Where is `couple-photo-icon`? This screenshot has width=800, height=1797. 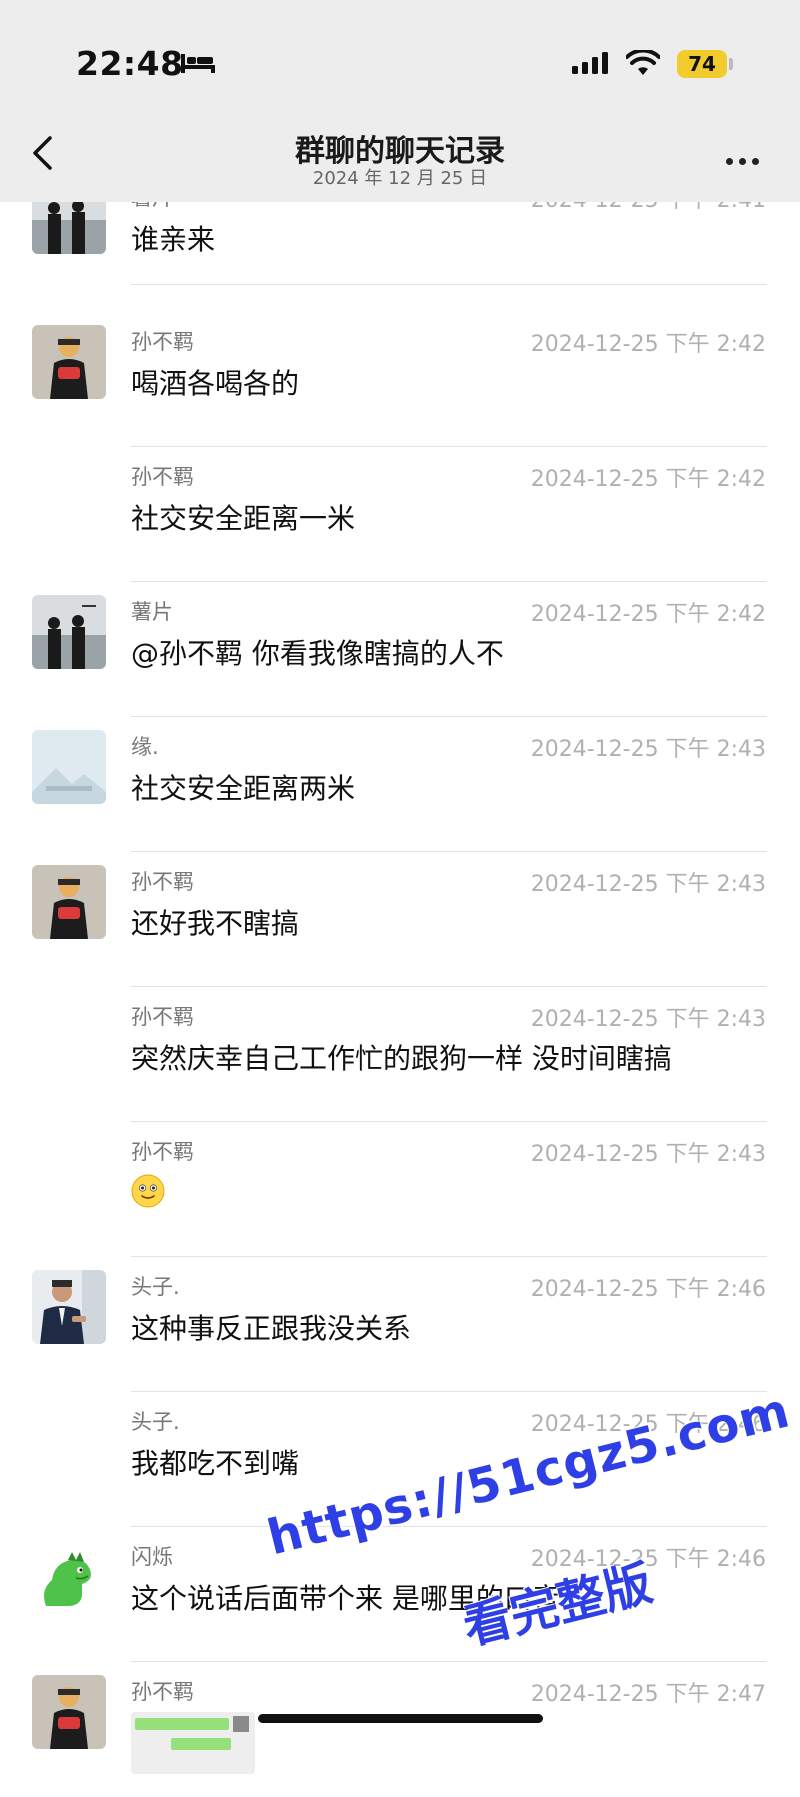
couple-photo-icon is located at coordinates (69, 632).